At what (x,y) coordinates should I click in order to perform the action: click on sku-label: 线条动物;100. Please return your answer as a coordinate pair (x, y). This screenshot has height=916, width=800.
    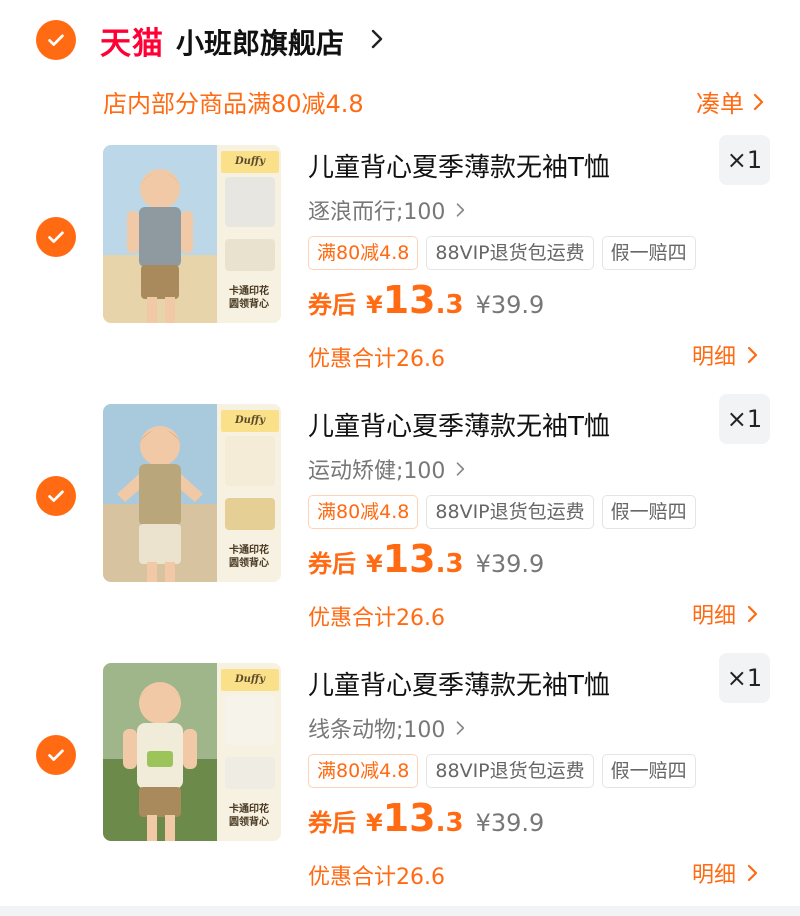
    Looking at the image, I should click on (377, 730).